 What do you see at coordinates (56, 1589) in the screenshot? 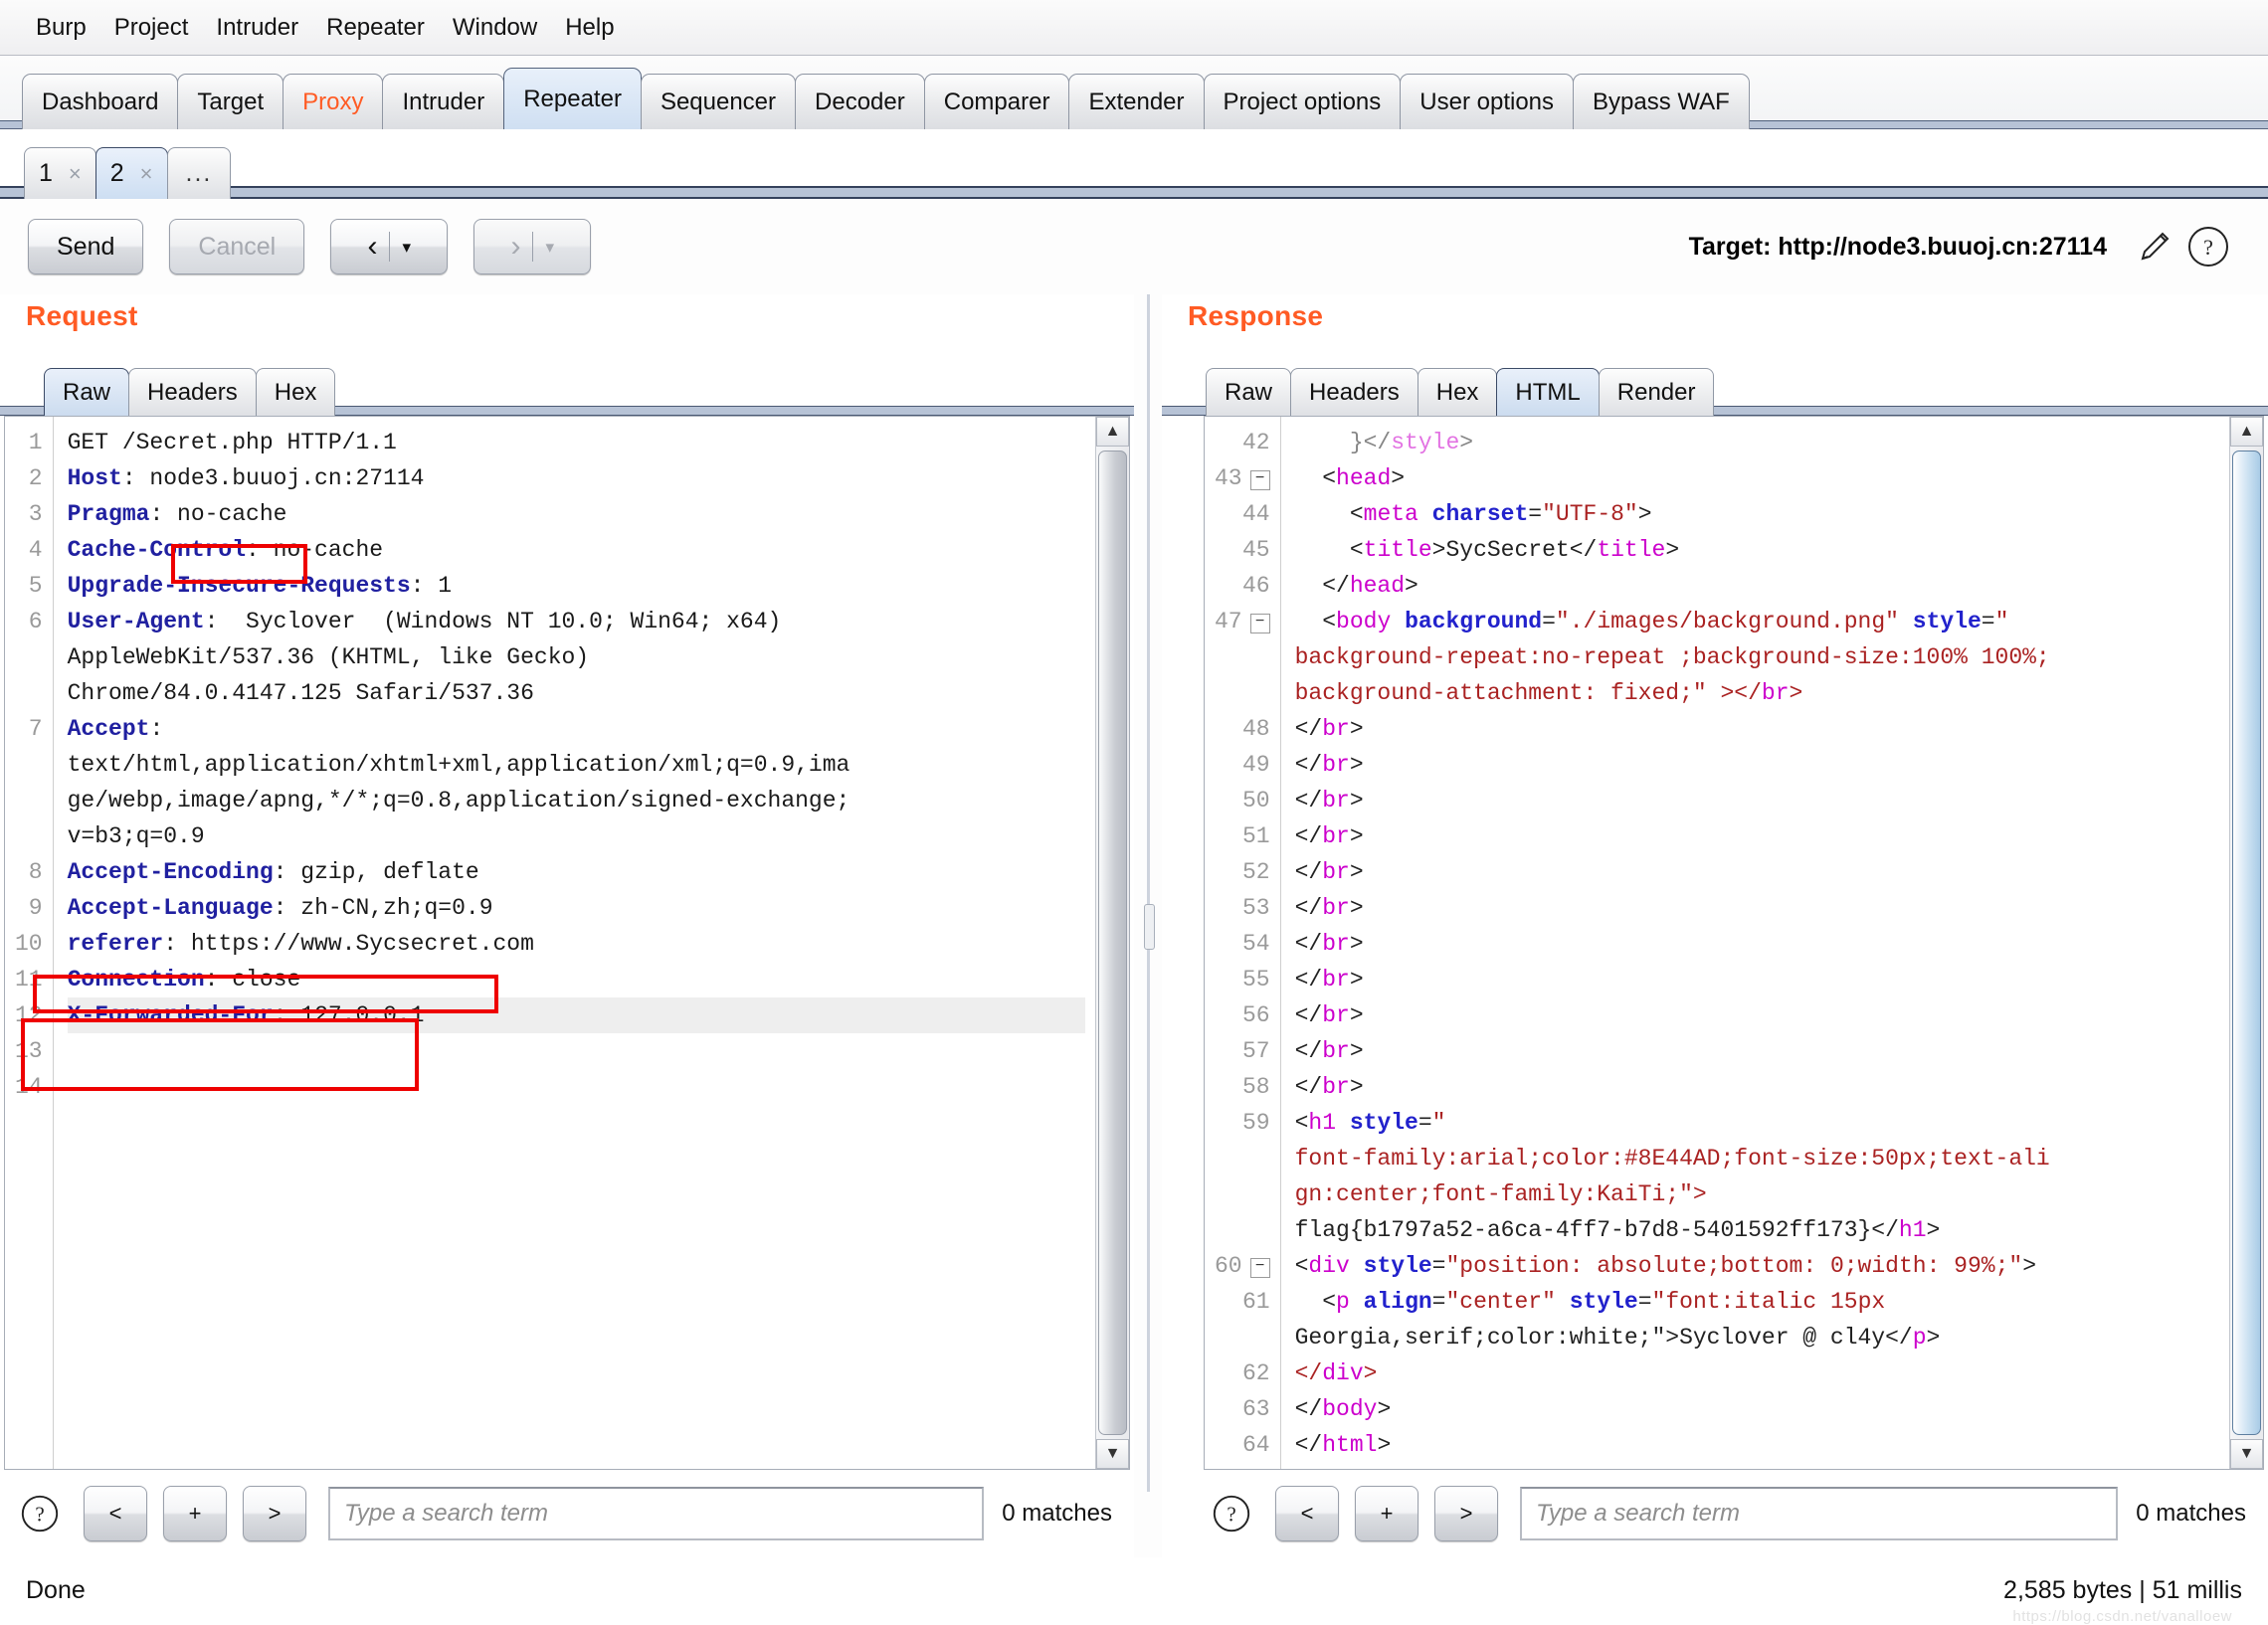
I see `status-text: Done` at bounding box center [56, 1589].